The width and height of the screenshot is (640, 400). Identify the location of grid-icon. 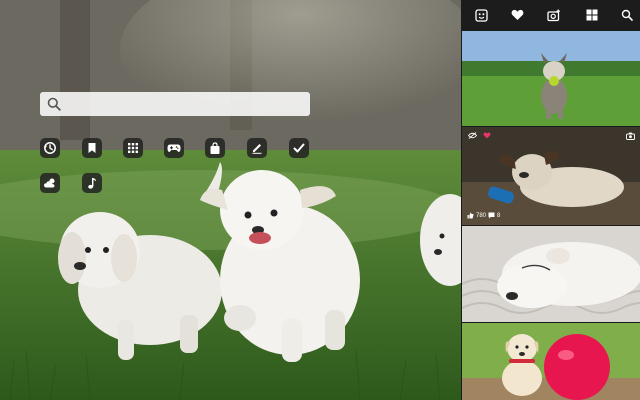
(592, 15).